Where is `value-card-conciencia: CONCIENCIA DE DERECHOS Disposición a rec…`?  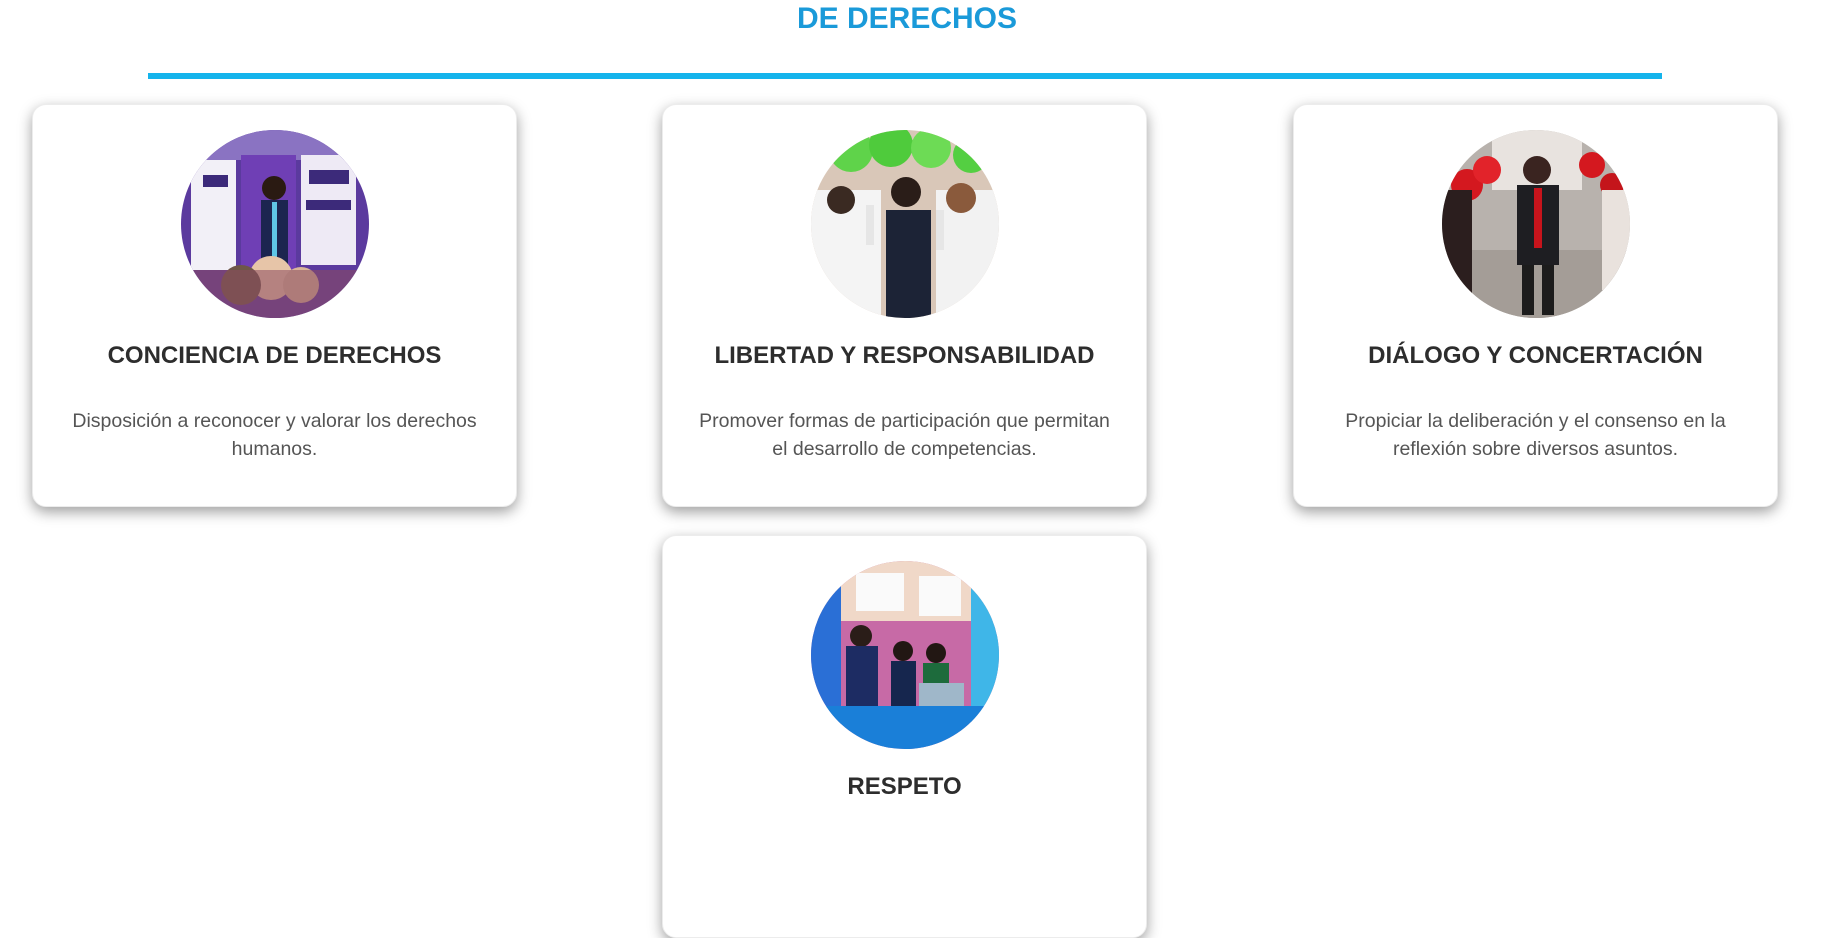 value-card-conciencia: CONCIENCIA DE DERECHOS Disposición a rec… is located at coordinates (274, 305).